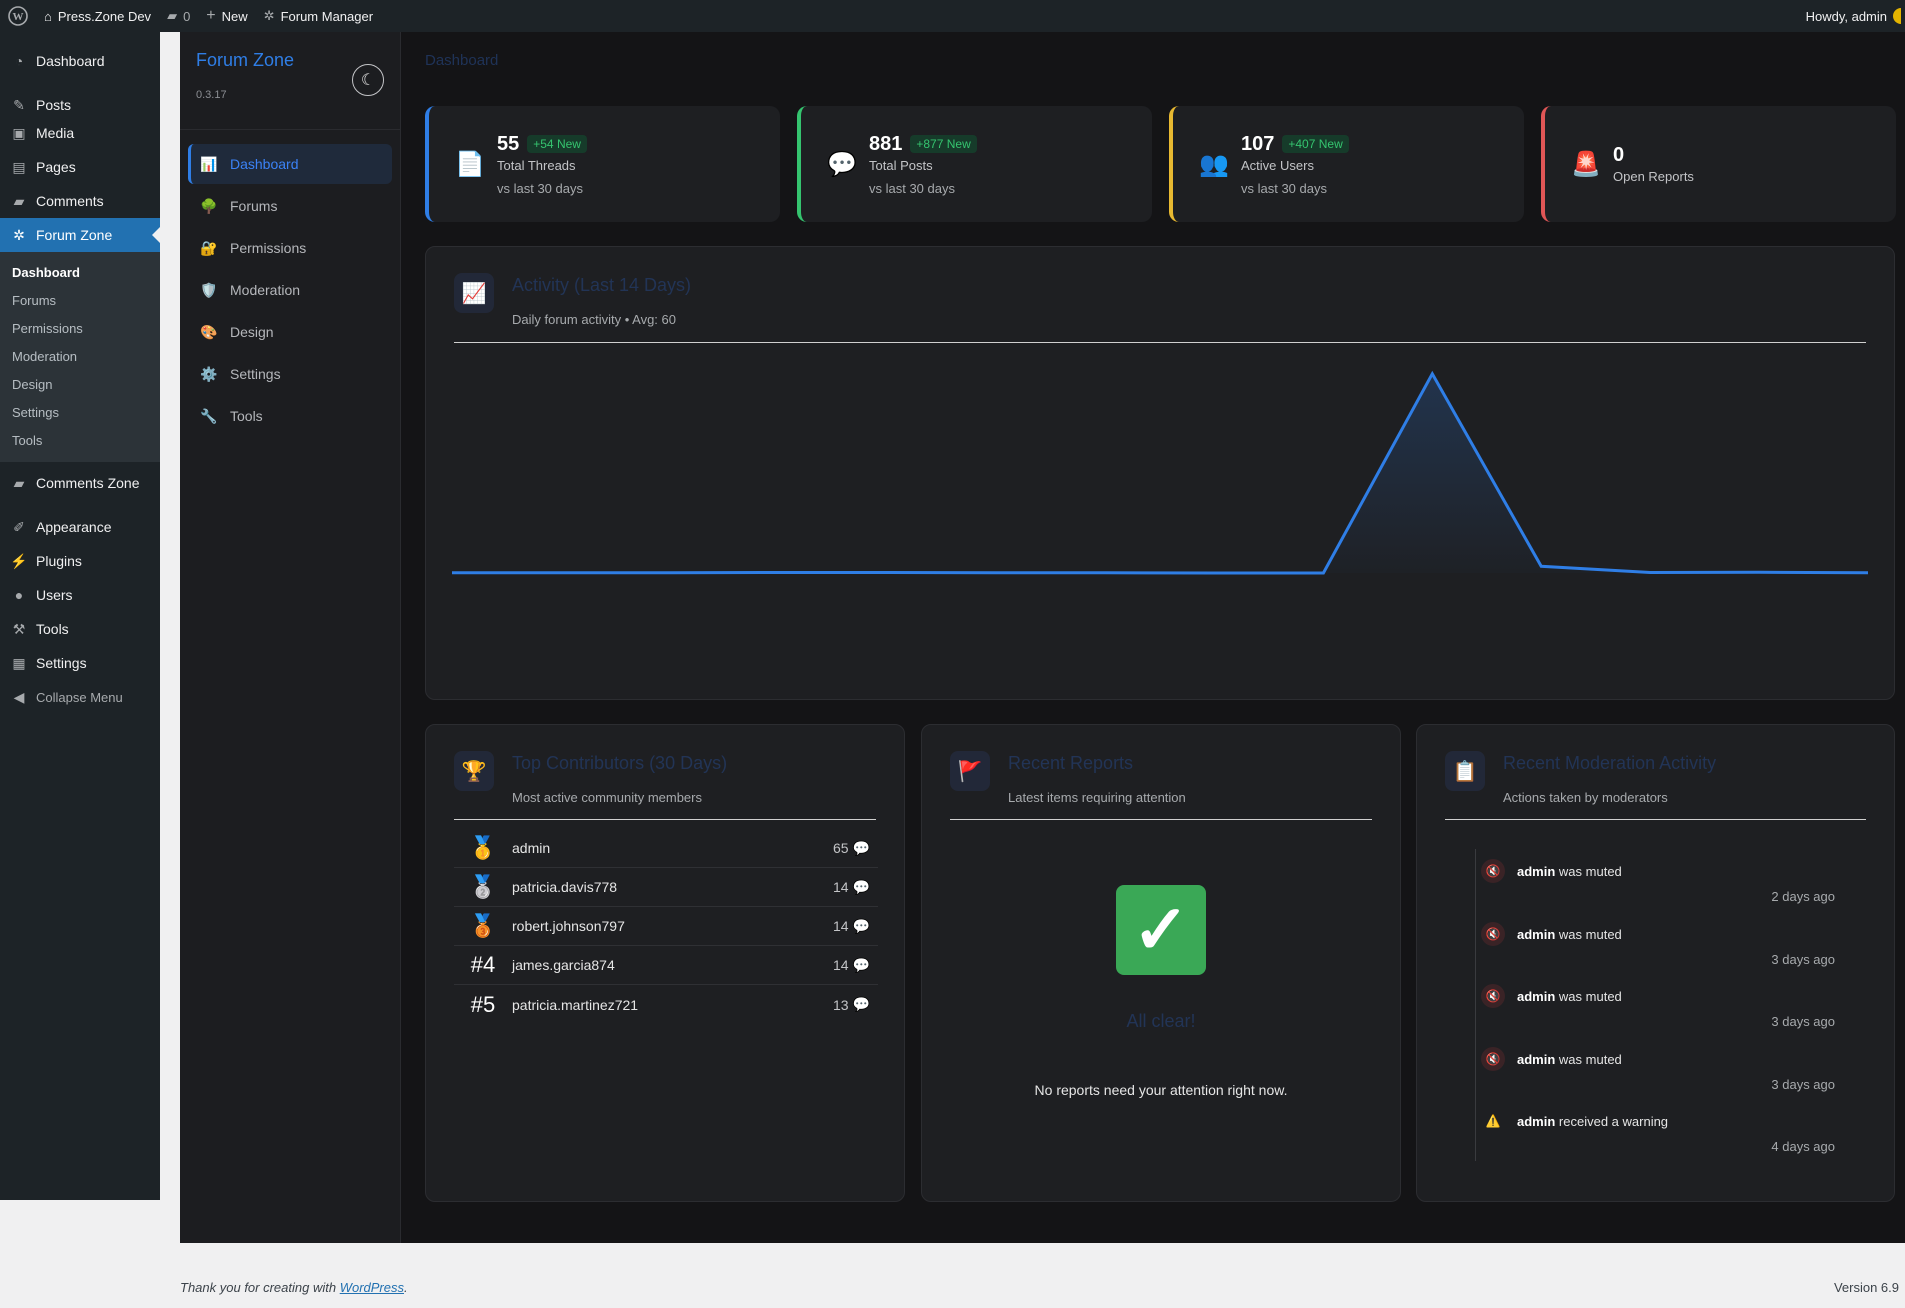 This screenshot has width=1905, height=1308. Describe the element at coordinates (290, 374) in the screenshot. I see `plugin-nav-settings: ⚙️ Settings` at that location.